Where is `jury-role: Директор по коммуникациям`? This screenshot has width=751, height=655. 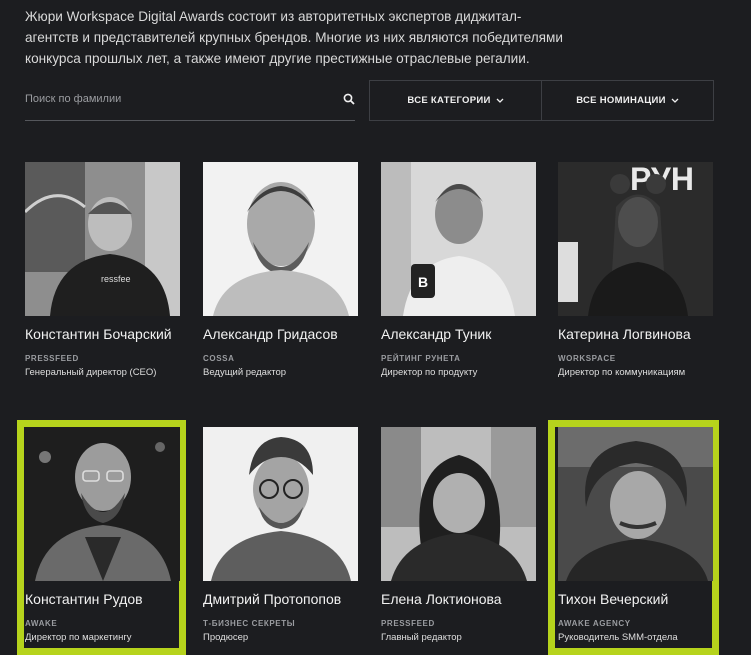
jury-role: Директор по коммуникациям is located at coordinates (622, 372).